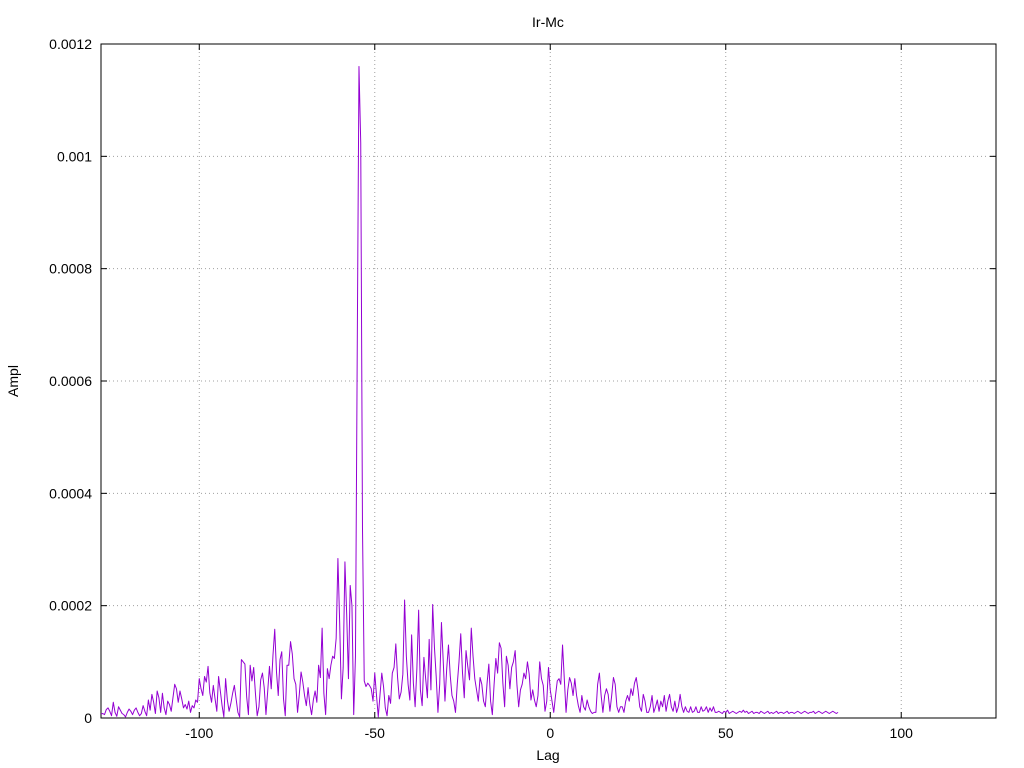 This screenshot has width=1024, height=768. I want to click on x-tick-label: 50, so click(726, 733).